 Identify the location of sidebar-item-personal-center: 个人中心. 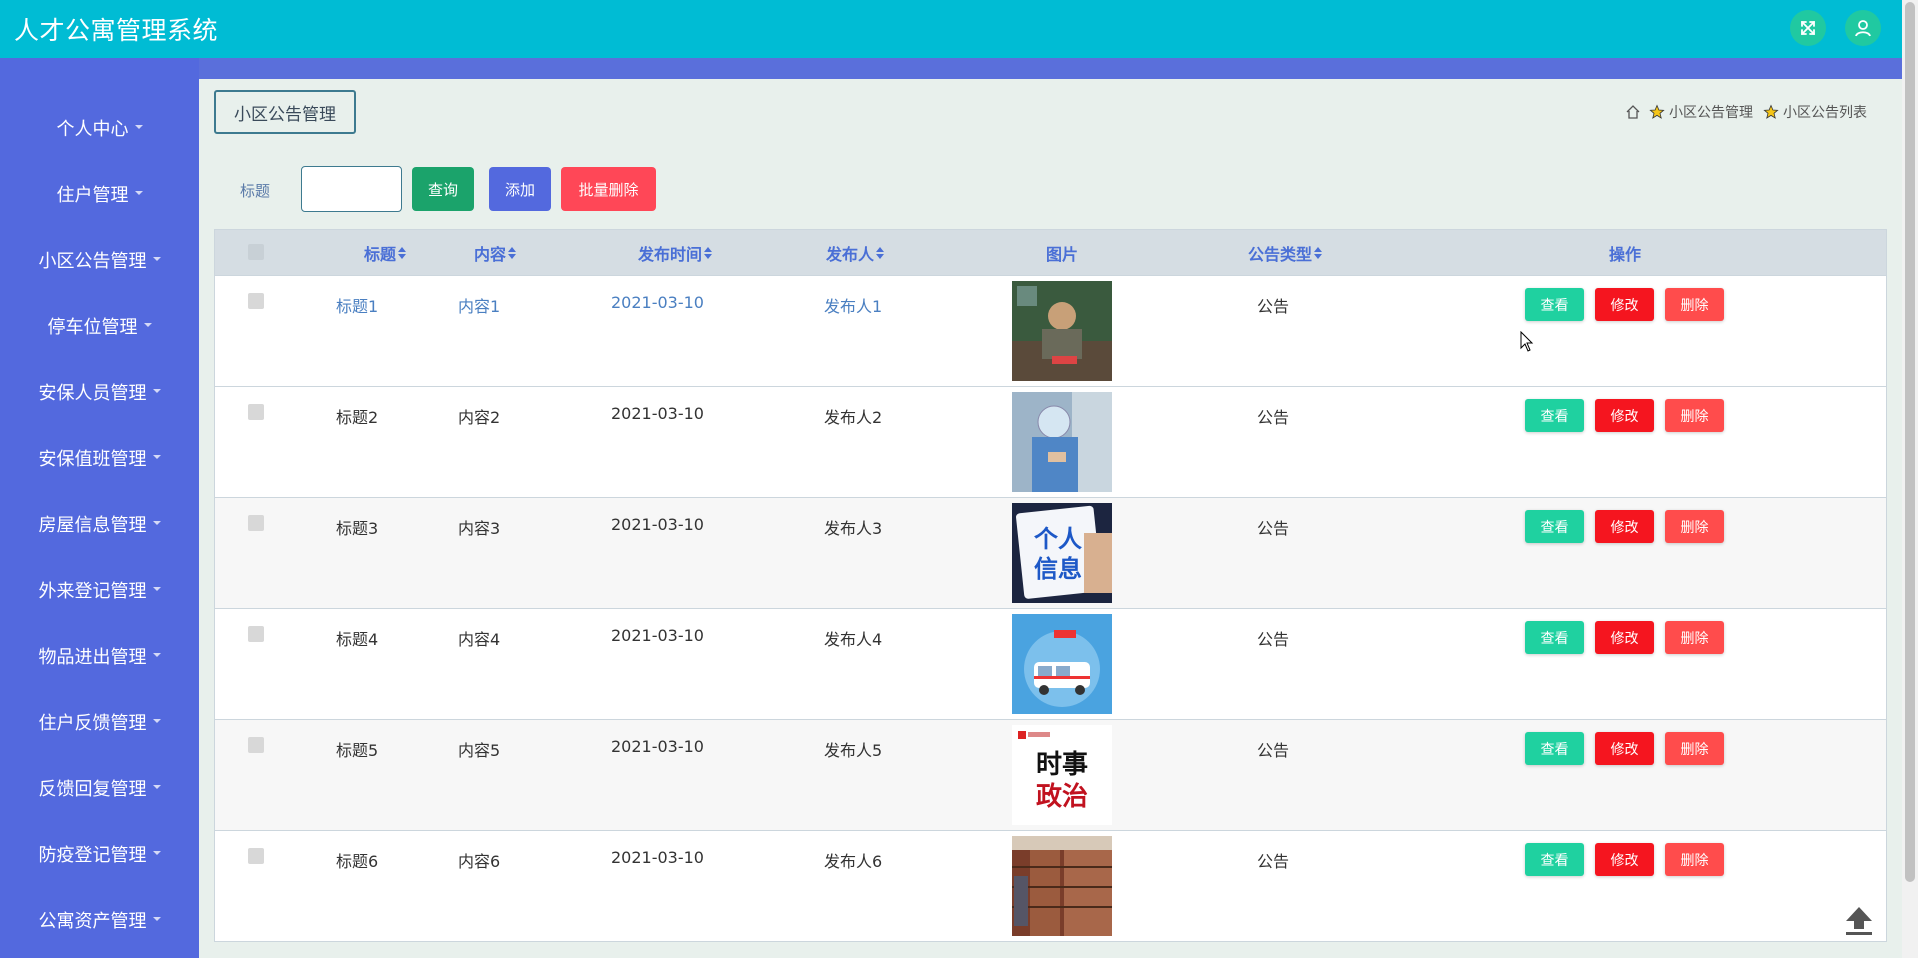
(99, 128).